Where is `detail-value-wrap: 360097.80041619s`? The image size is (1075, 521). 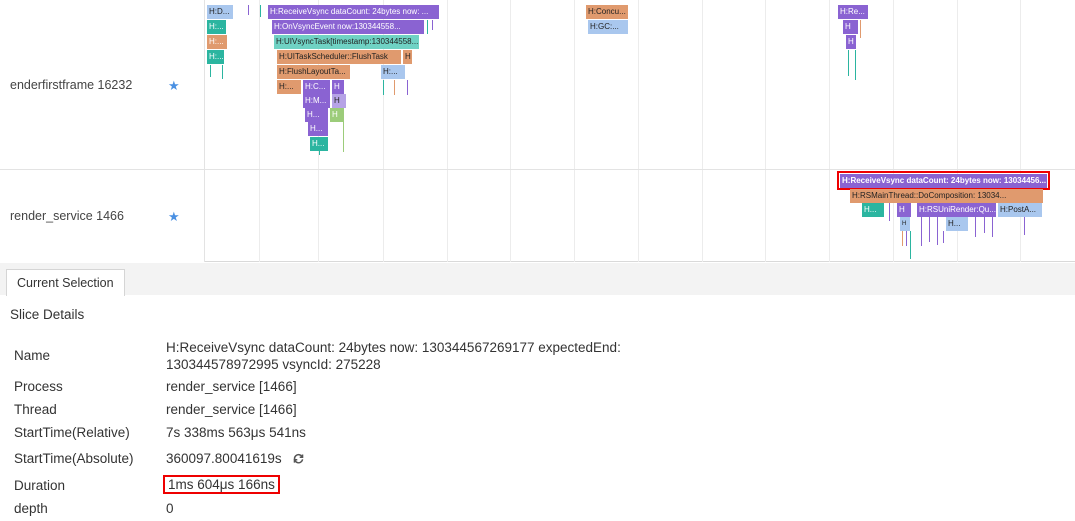
detail-value-wrap: 360097.80041619s is located at coordinates (235, 458).